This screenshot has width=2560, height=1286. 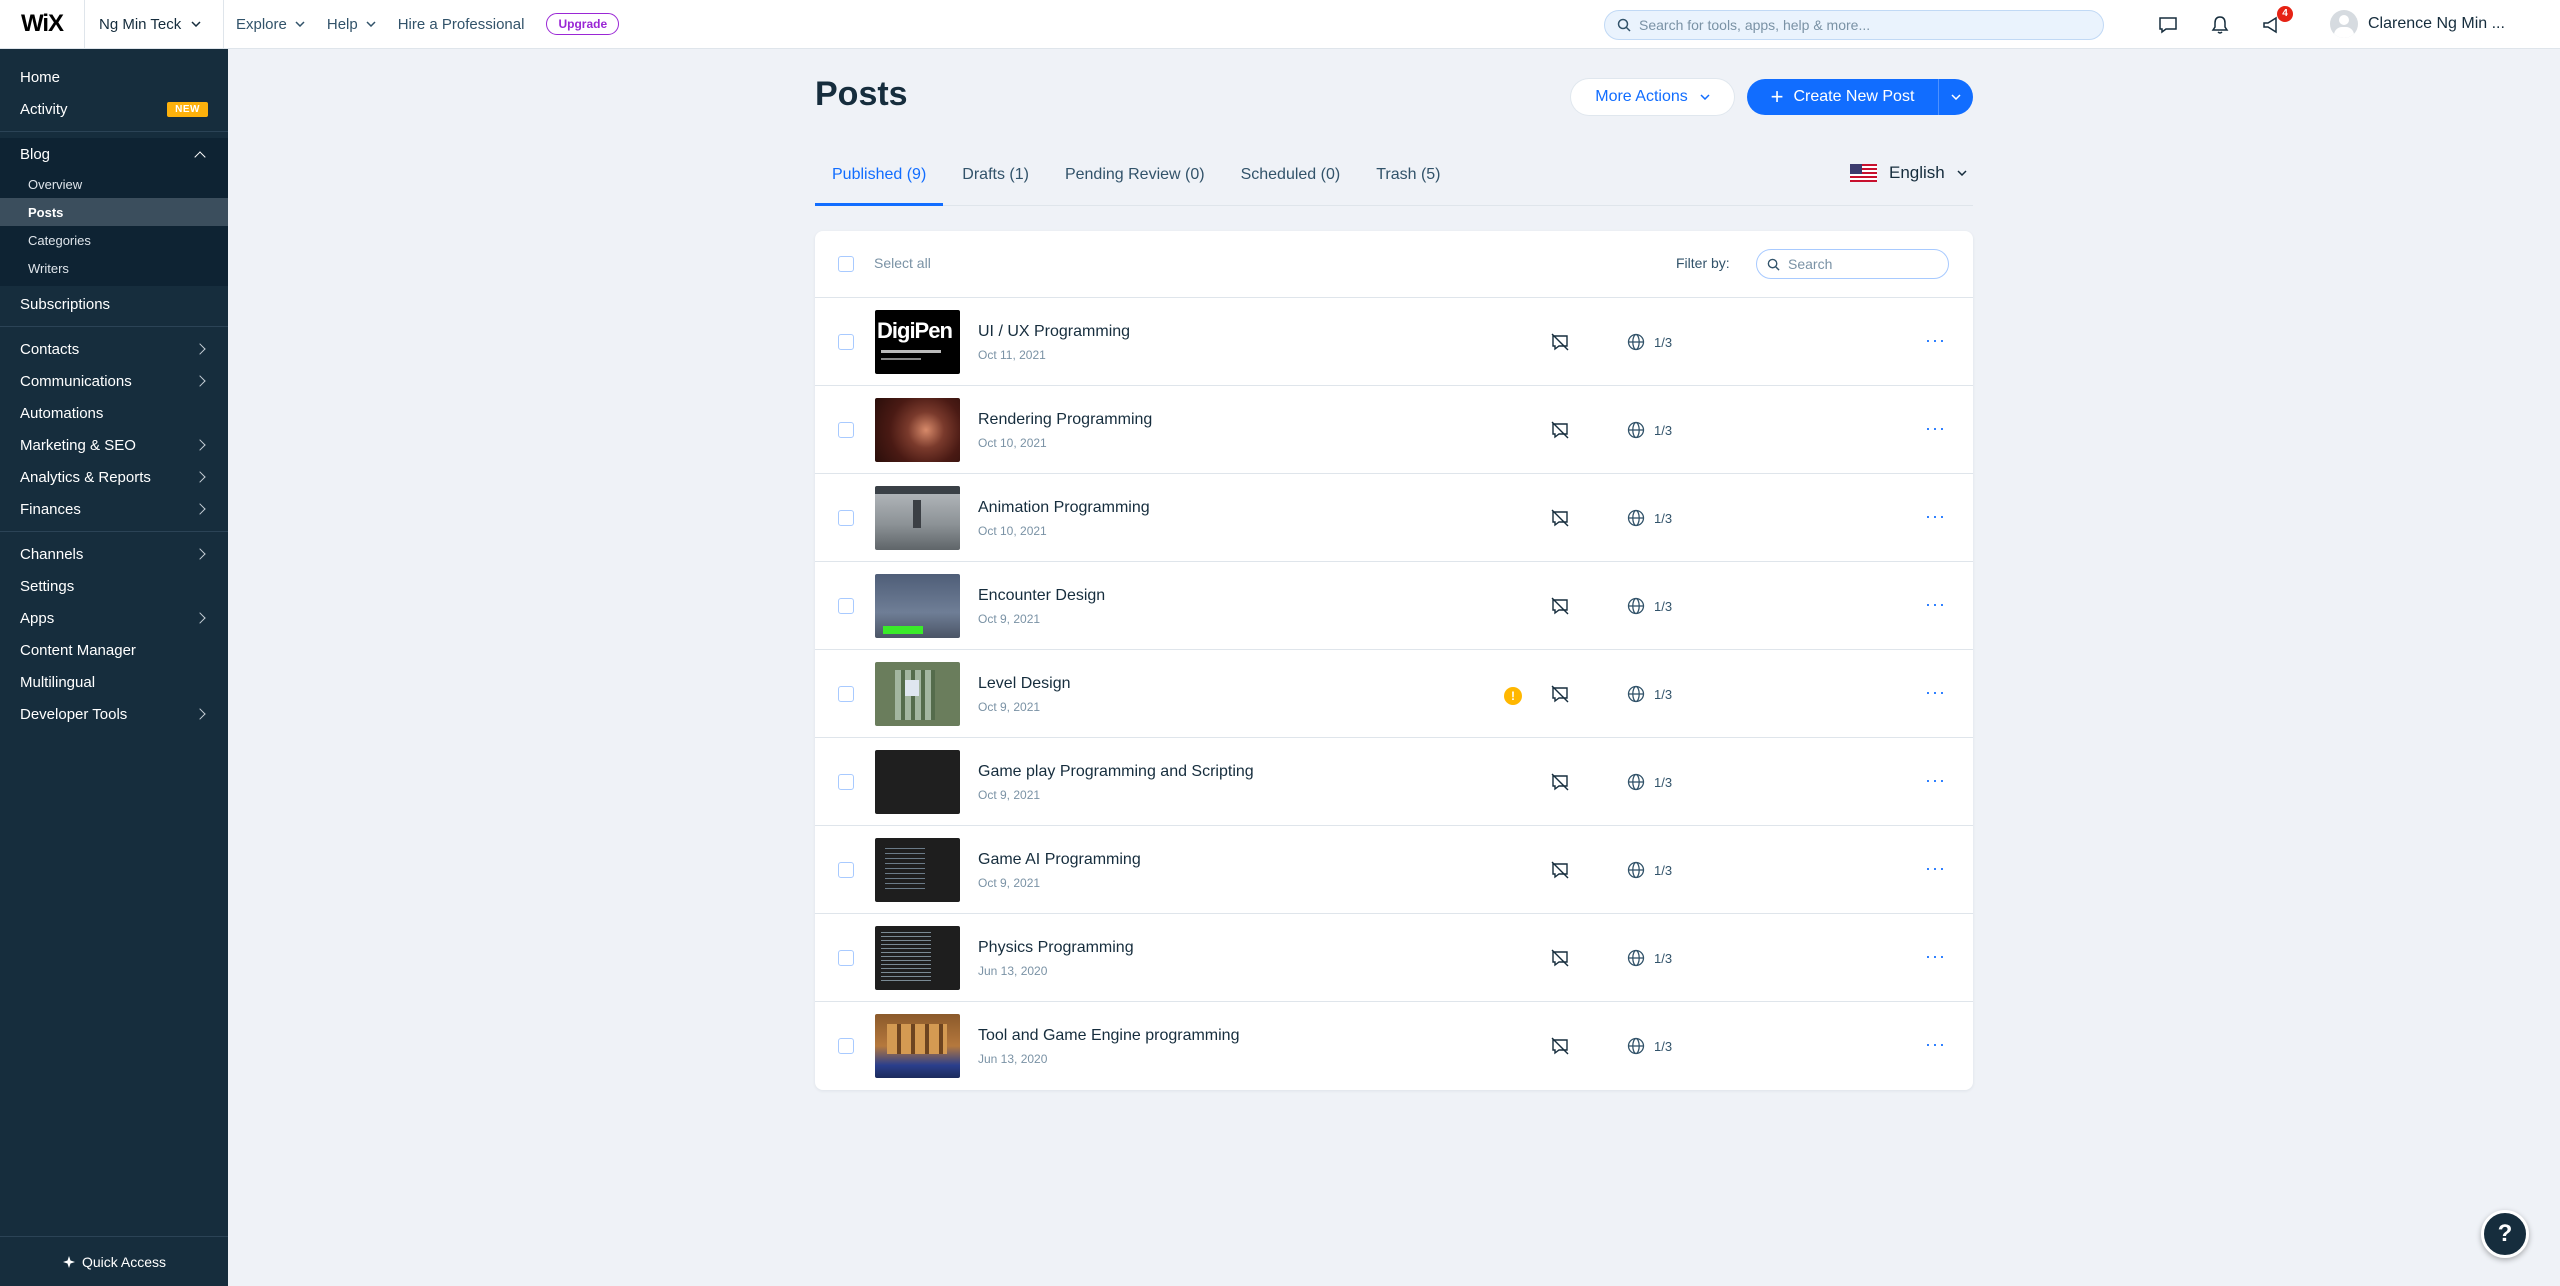 What do you see at coordinates (114, 682) in the screenshot?
I see `sidebar-item-multilingual: Multilingual` at bounding box center [114, 682].